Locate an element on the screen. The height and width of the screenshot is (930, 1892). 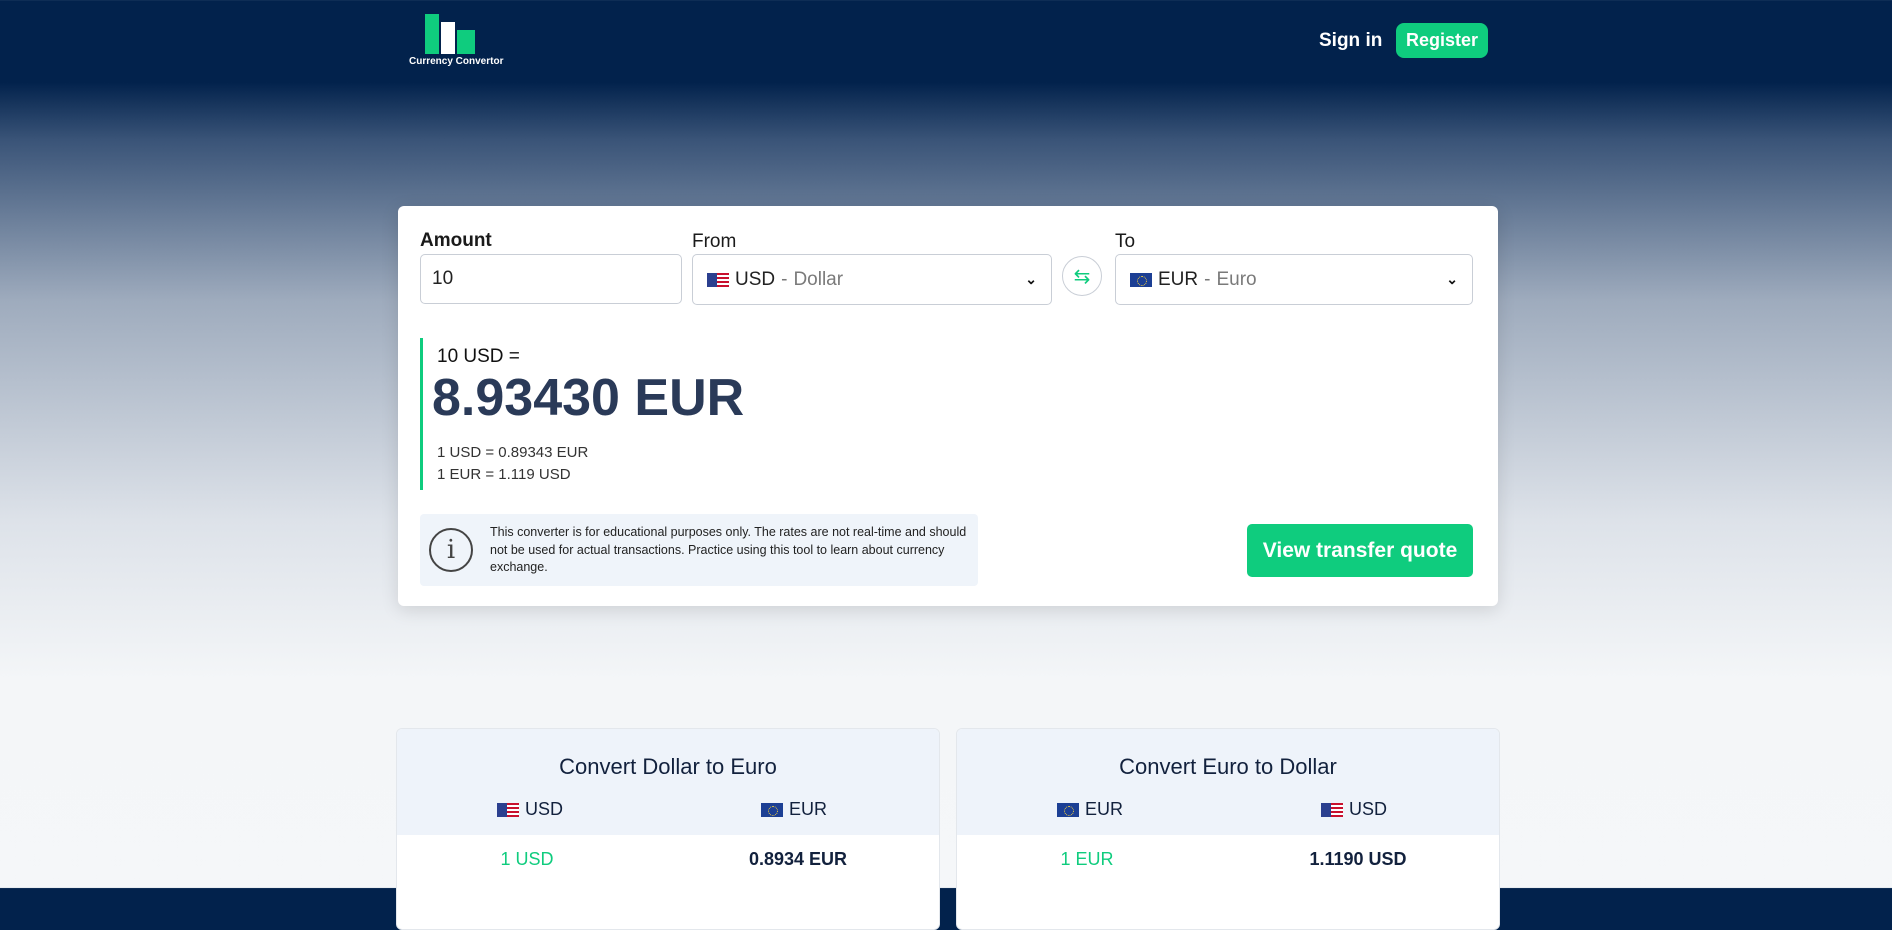
swap-currencies-button: ⇆ is located at coordinates (1082, 276).